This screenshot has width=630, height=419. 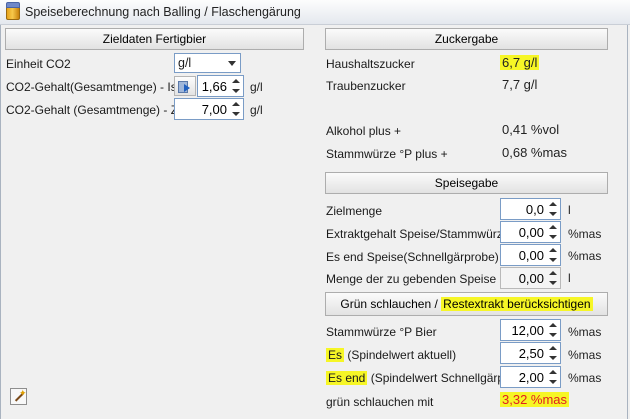 I want to click on wand-star: ✦, so click(x=23, y=393).